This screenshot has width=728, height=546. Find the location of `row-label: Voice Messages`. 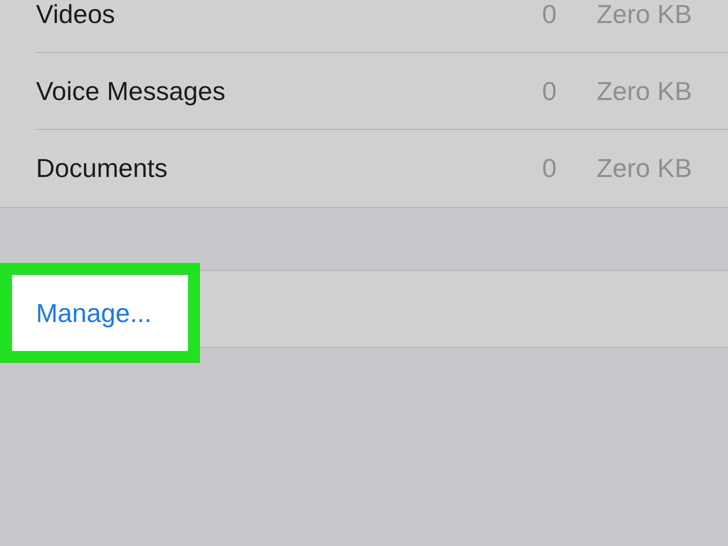

row-label: Voice Messages is located at coordinates (131, 91).